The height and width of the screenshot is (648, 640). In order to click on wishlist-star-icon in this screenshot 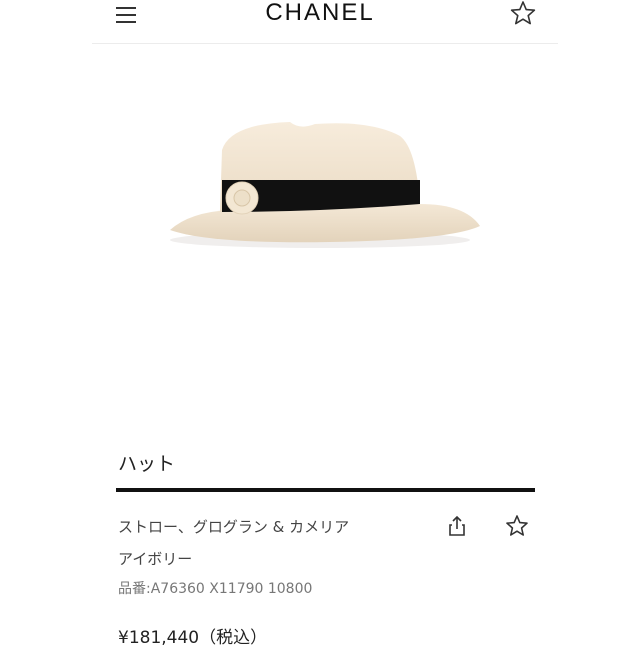, I will do `click(523, 13)`.